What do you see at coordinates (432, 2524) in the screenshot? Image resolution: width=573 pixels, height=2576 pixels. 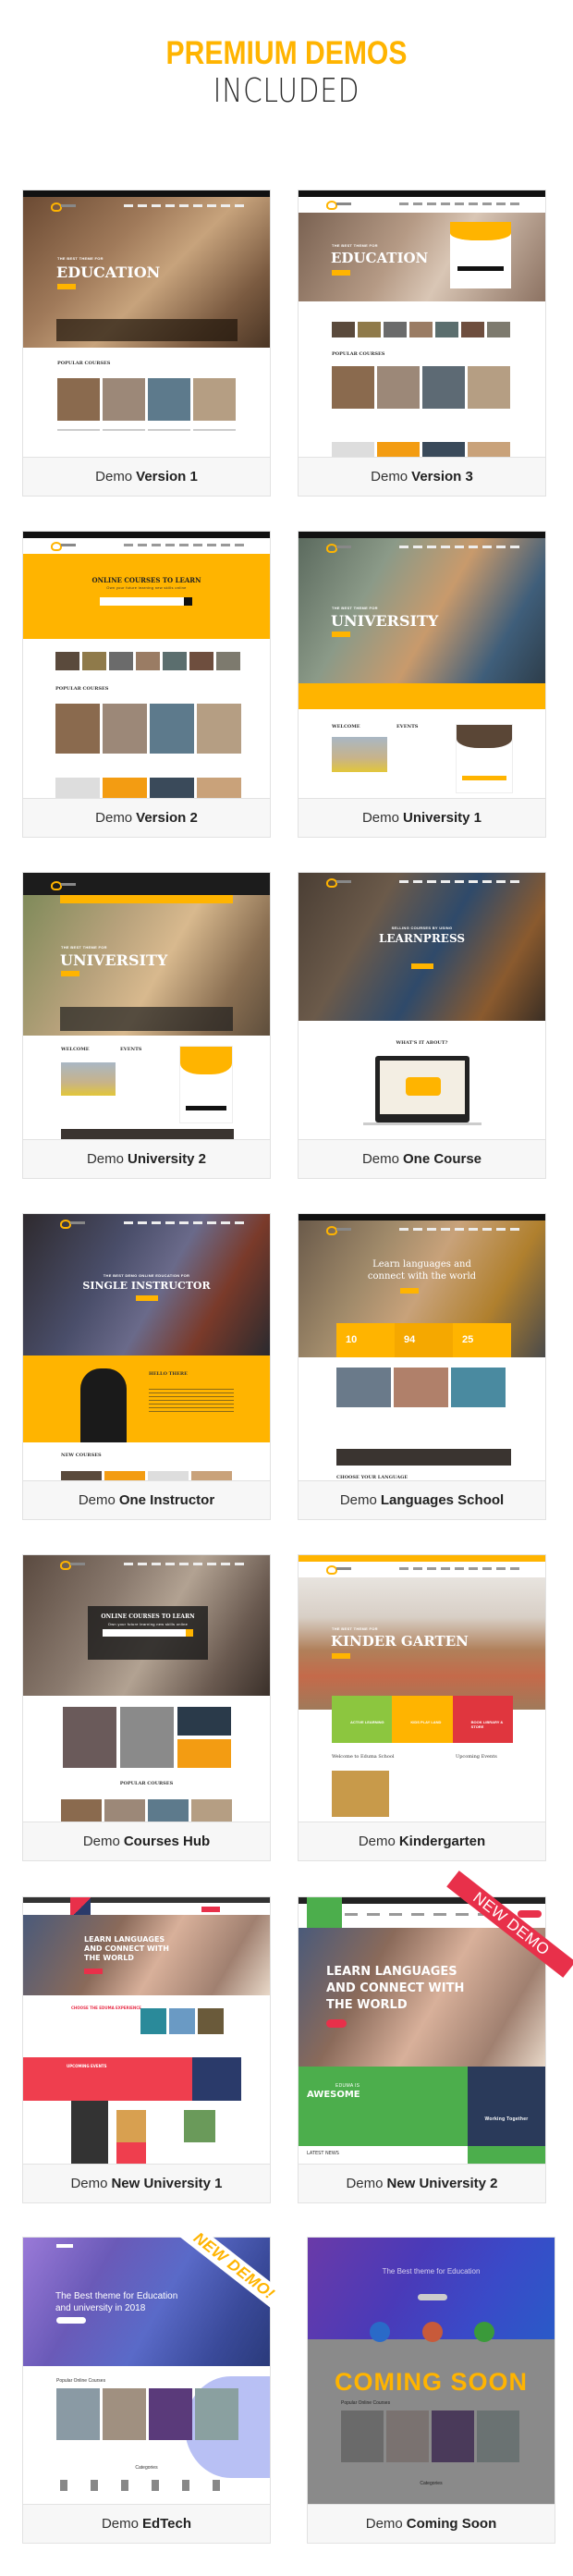 I see `demo-label: Demo Coming Soon` at bounding box center [432, 2524].